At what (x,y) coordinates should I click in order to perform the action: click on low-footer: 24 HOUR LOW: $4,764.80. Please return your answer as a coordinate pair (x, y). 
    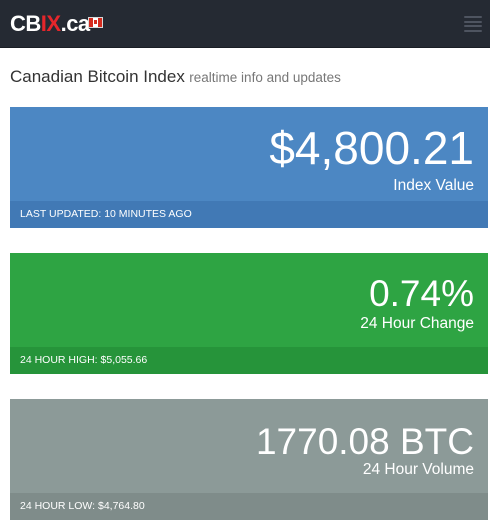
    Looking at the image, I should click on (249, 506).